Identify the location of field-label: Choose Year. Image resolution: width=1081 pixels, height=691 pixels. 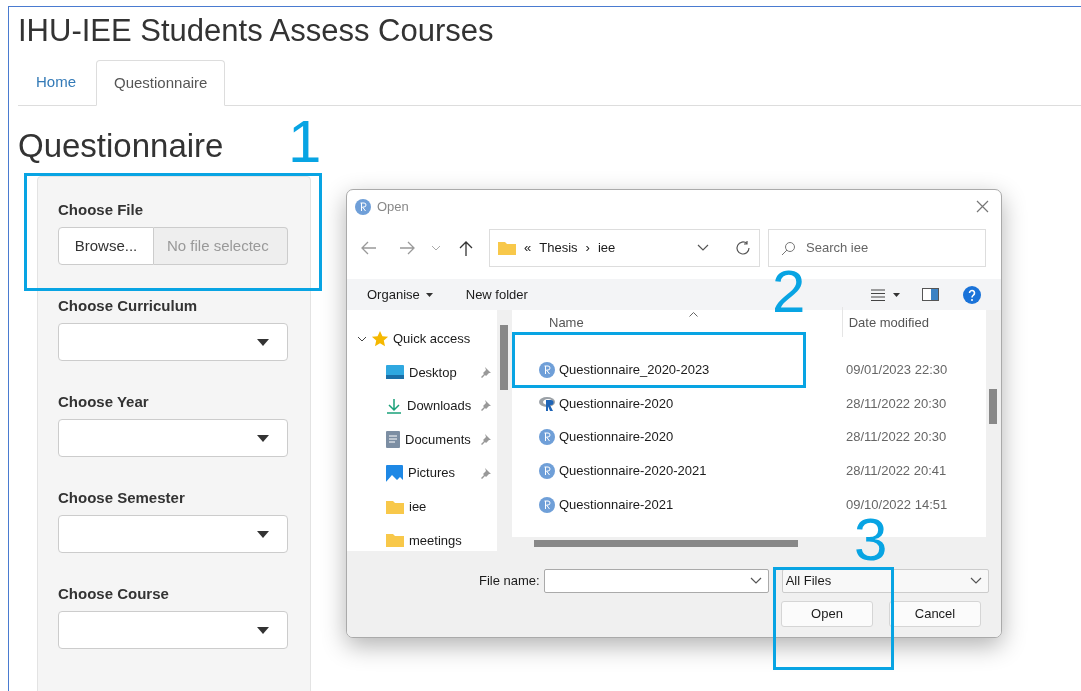
(104, 402).